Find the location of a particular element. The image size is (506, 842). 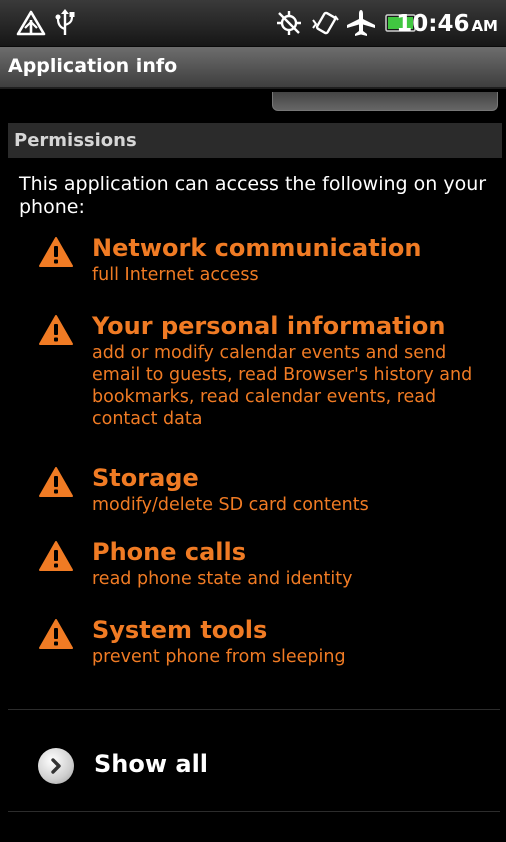

status-time-ampm: AM is located at coordinates (484, 26).